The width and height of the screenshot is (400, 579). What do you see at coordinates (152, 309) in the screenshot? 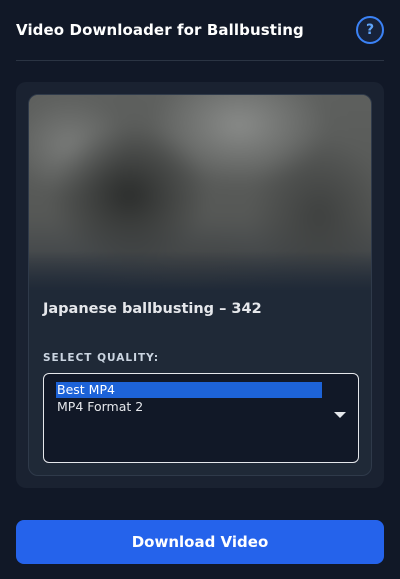
I see `video-title: Japanese ballbusting – 342` at bounding box center [152, 309].